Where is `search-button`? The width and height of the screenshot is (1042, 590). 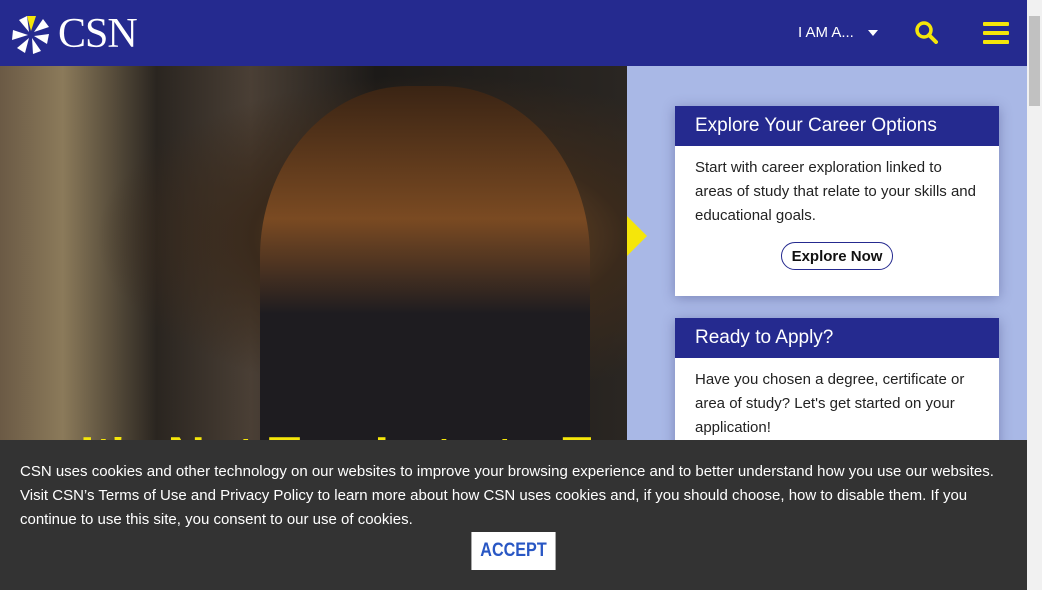 search-button is located at coordinates (926, 34).